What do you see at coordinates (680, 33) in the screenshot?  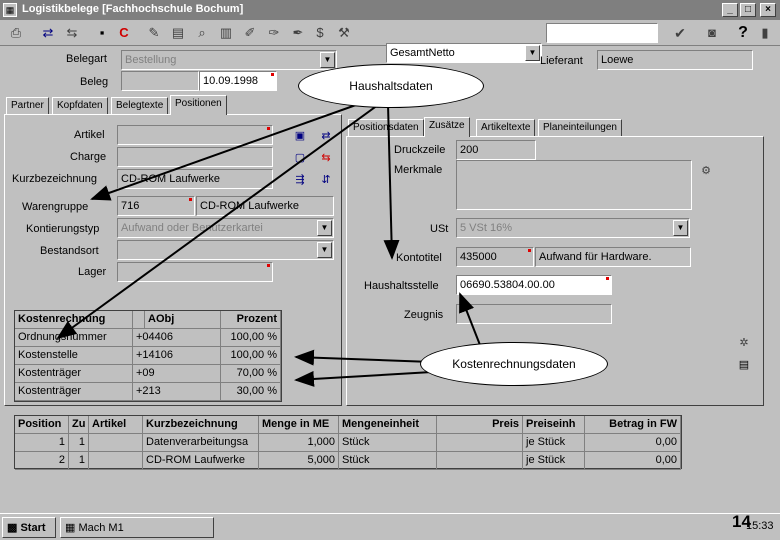 I see `check-icon: ✔` at bounding box center [680, 33].